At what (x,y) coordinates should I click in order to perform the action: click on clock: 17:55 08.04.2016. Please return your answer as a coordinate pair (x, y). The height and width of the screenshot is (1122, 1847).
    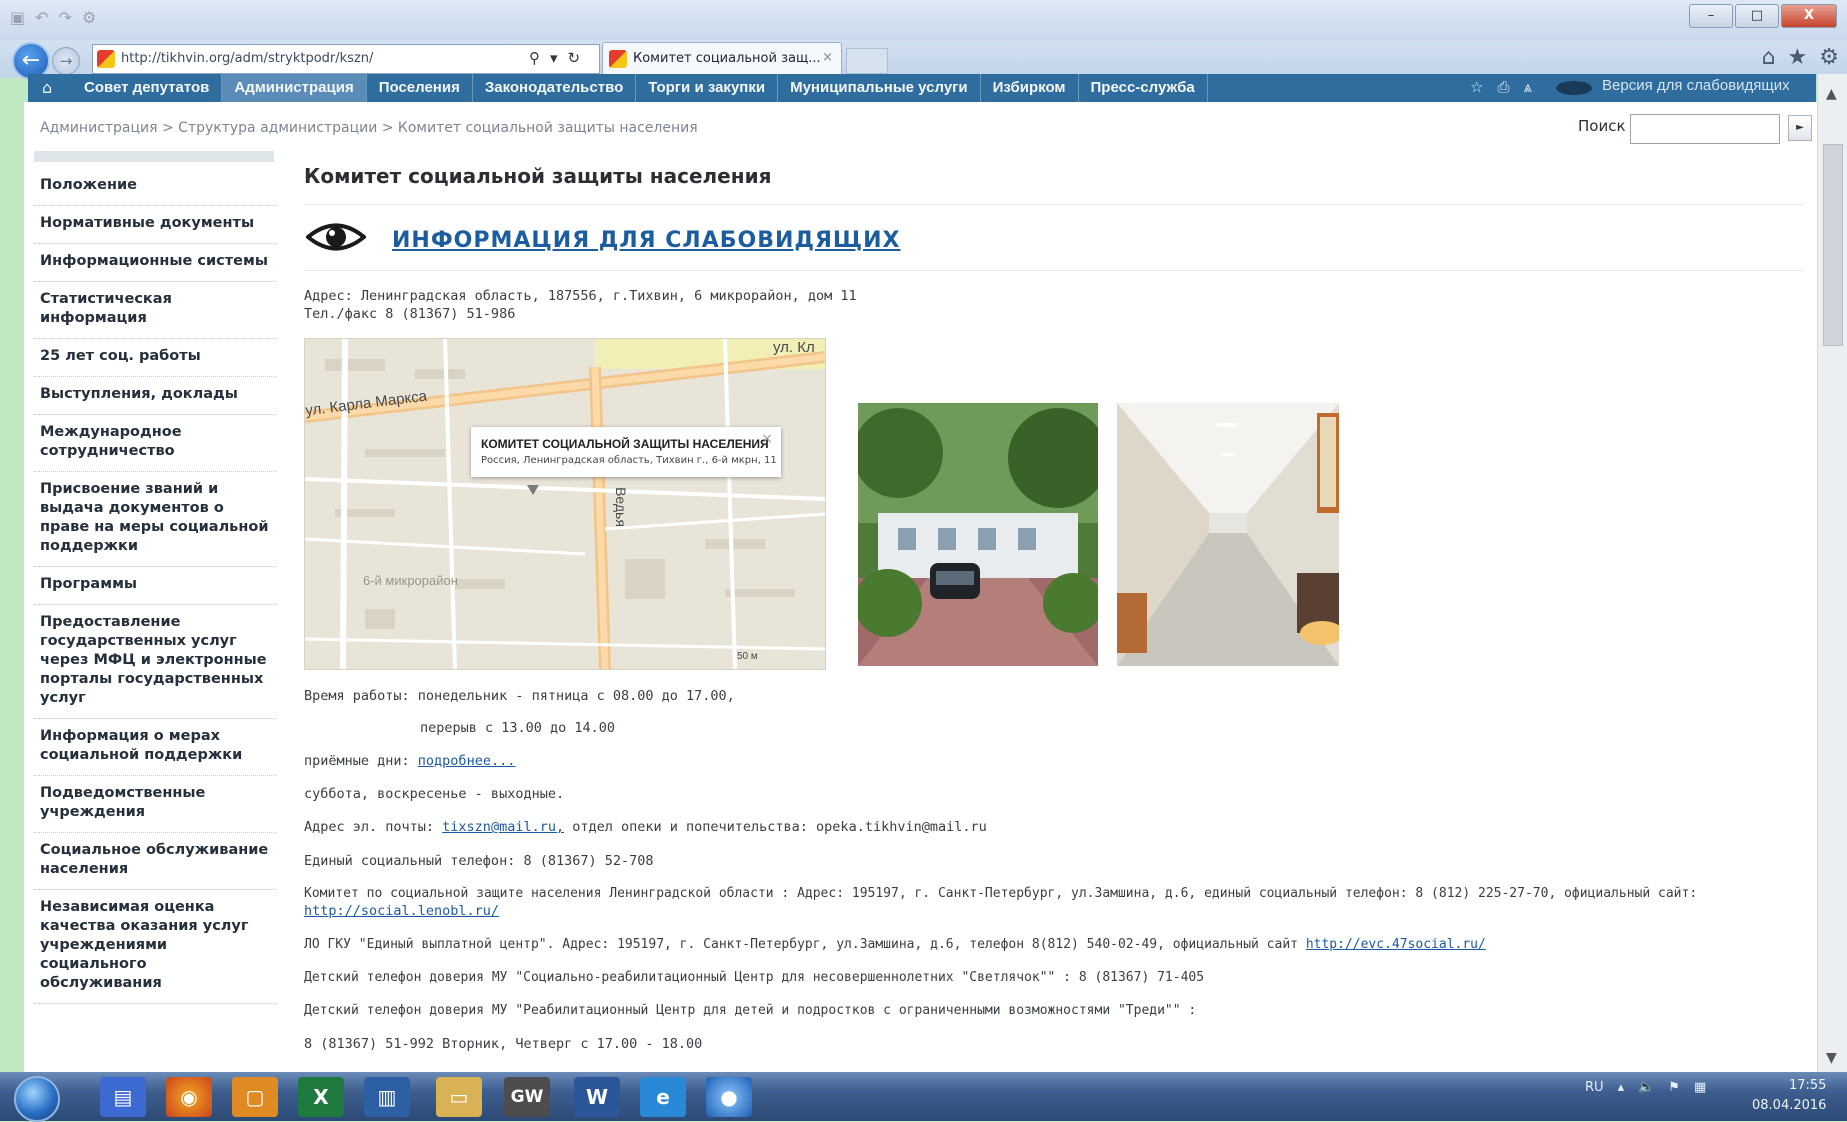
    Looking at the image, I should click on (1789, 1096).